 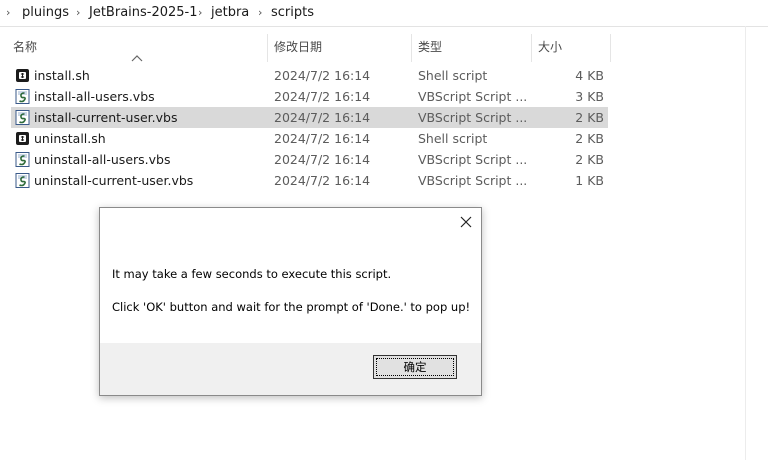 What do you see at coordinates (94, 96) in the screenshot?
I see `file-name: install-all-users.vbs` at bounding box center [94, 96].